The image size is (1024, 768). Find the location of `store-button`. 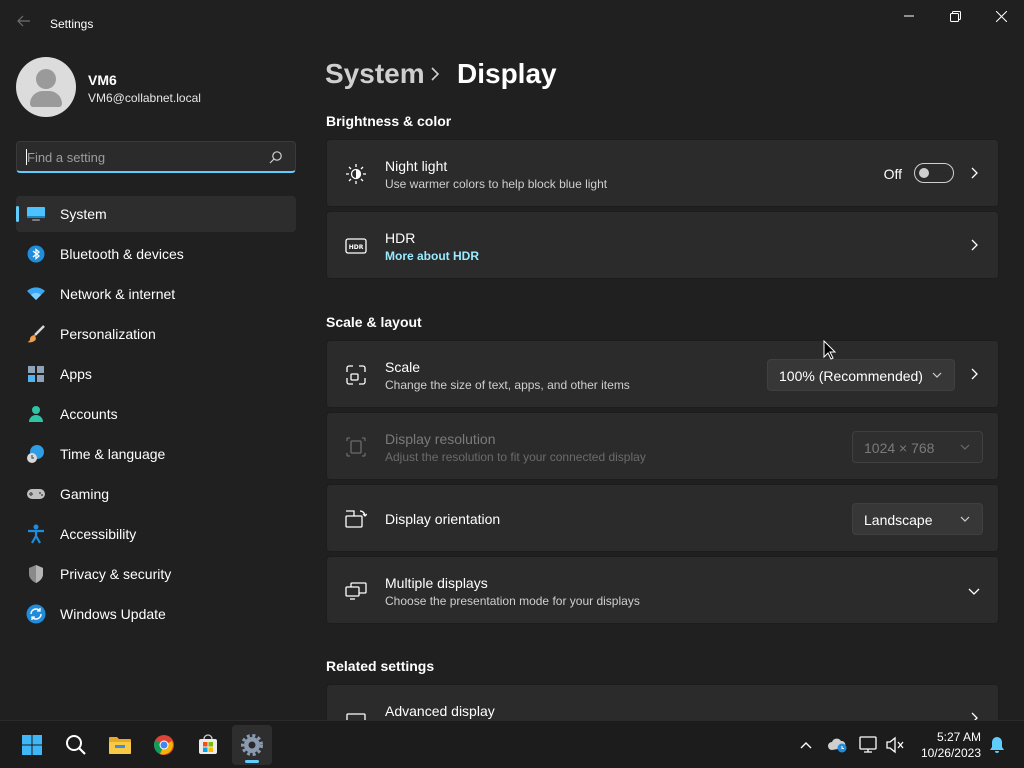

store-button is located at coordinates (208, 745).